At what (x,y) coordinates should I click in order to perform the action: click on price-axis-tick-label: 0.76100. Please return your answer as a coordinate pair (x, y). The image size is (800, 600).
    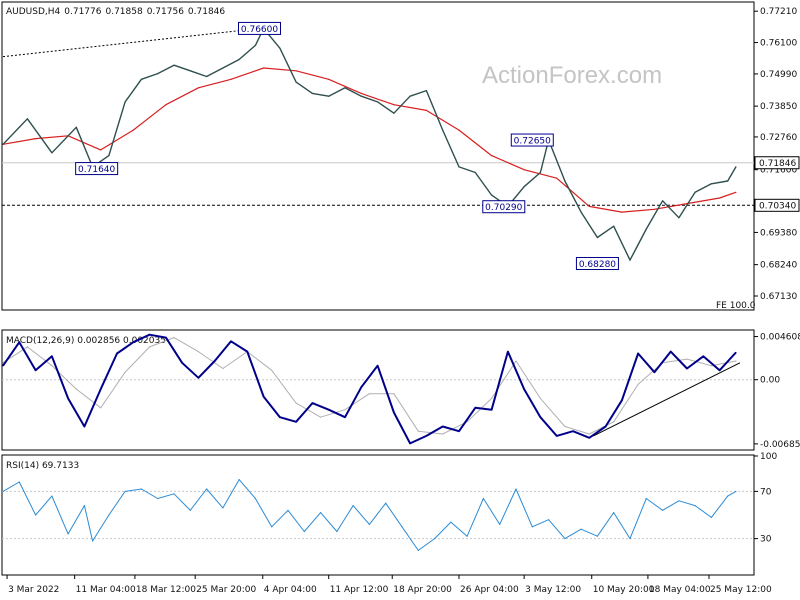
    Looking at the image, I should click on (778, 44).